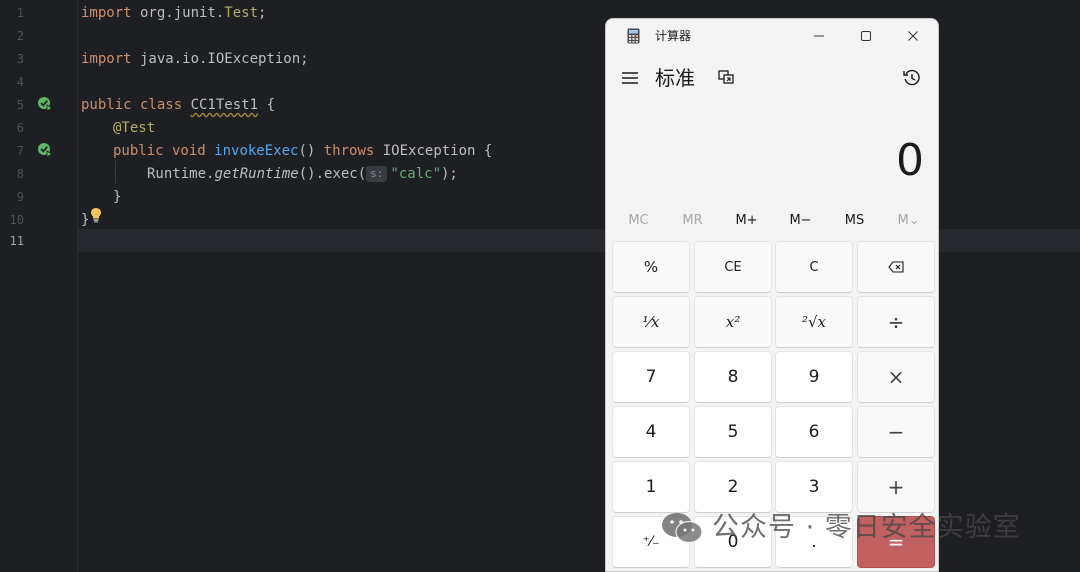  Describe the element at coordinates (20, 13) in the screenshot. I see `line-number: 1` at that location.